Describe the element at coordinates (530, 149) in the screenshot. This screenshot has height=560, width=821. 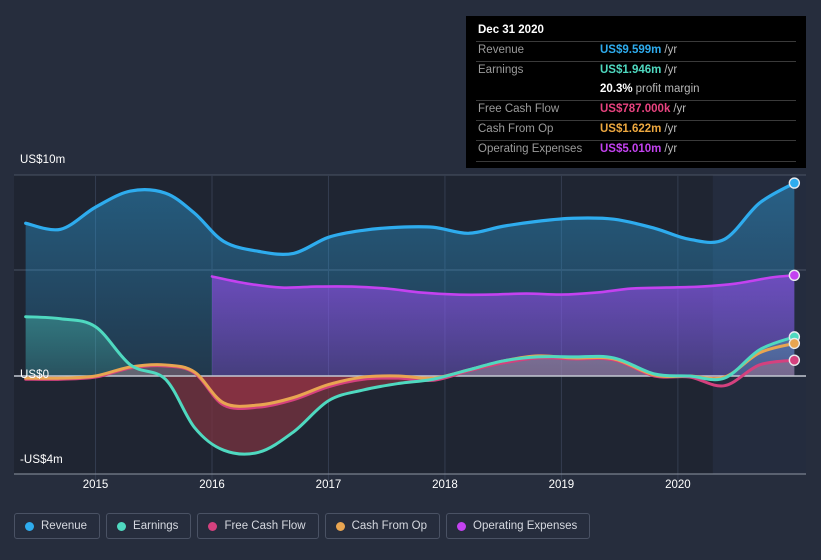
I see `tooltip-row-label: Operating Expenses` at that location.